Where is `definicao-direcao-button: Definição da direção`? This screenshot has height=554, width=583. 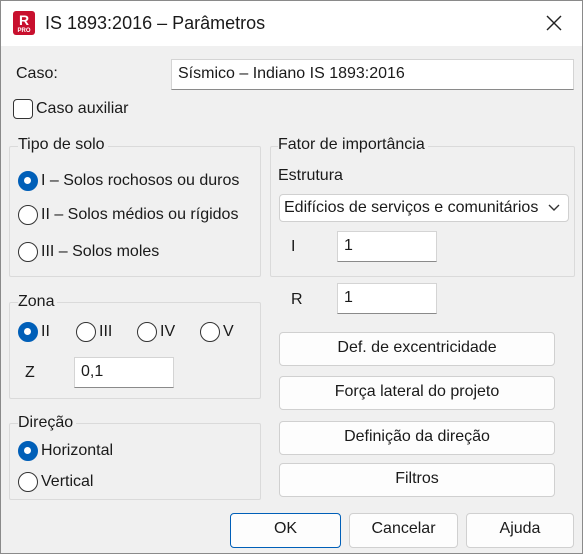
definicao-direcao-button: Definição da direção is located at coordinates (417, 438).